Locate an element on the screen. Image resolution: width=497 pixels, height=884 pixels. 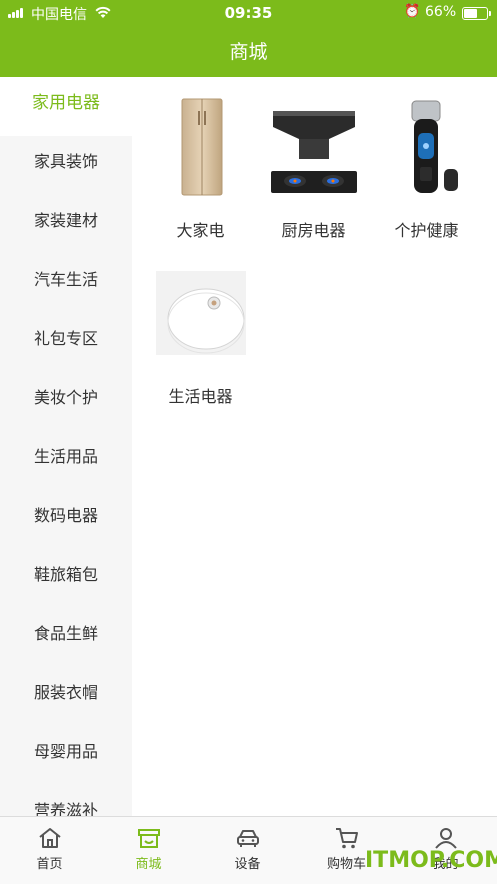
sidebar-item-nutrition: 营养滋补 is located at coordinates (66, 800).